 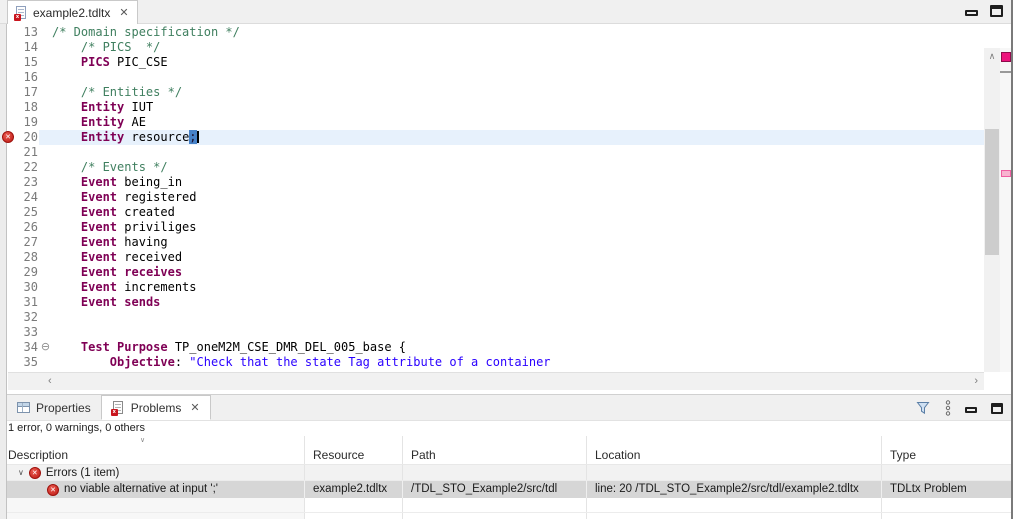 I want to click on problems-group-row: ∨ ✕ Errors (1 item), so click(x=505, y=473).